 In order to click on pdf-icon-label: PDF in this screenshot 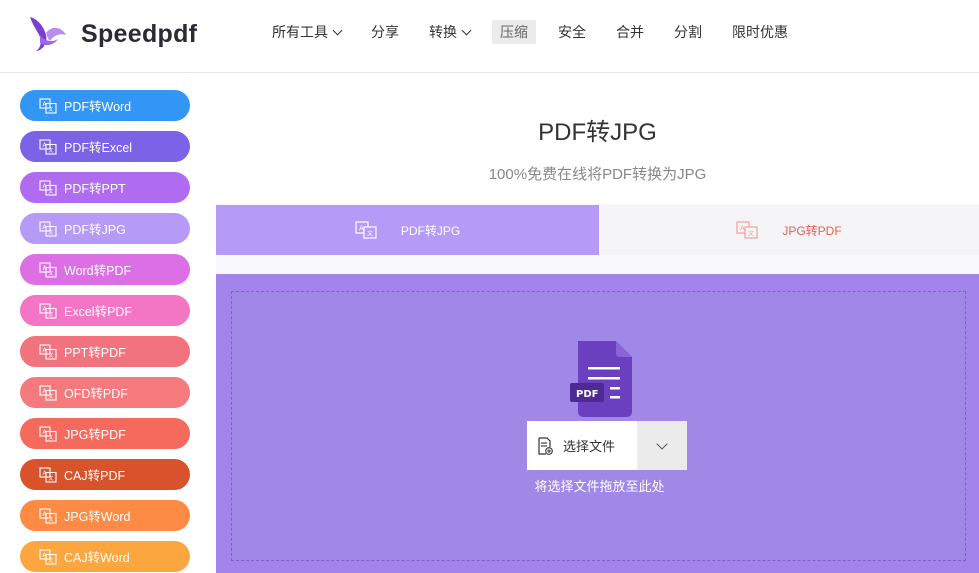, I will do `click(587, 394)`.